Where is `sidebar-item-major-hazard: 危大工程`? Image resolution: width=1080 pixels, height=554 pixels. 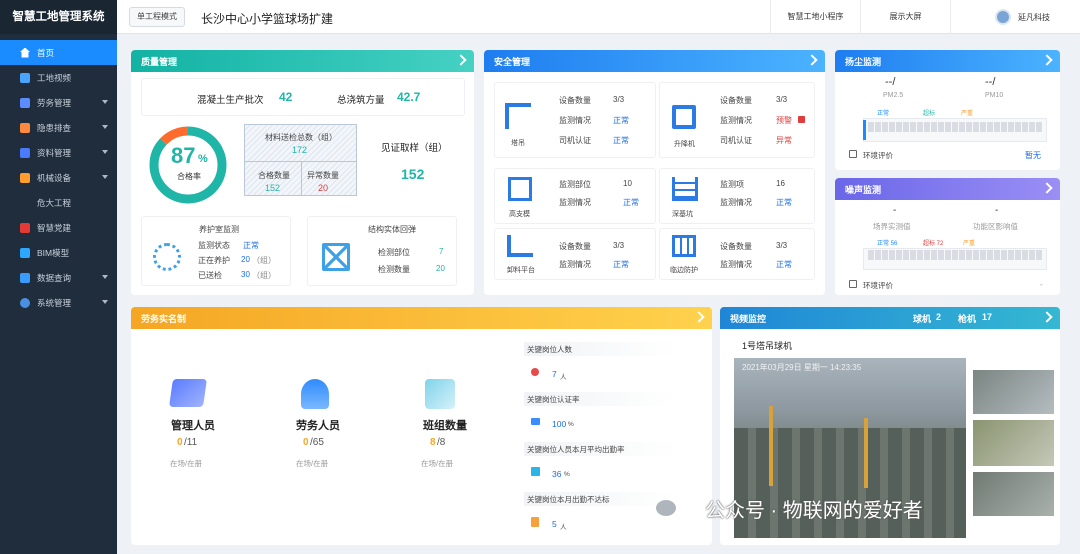
sidebar-item-major-hazard: 危大工程 is located at coordinates (58, 202).